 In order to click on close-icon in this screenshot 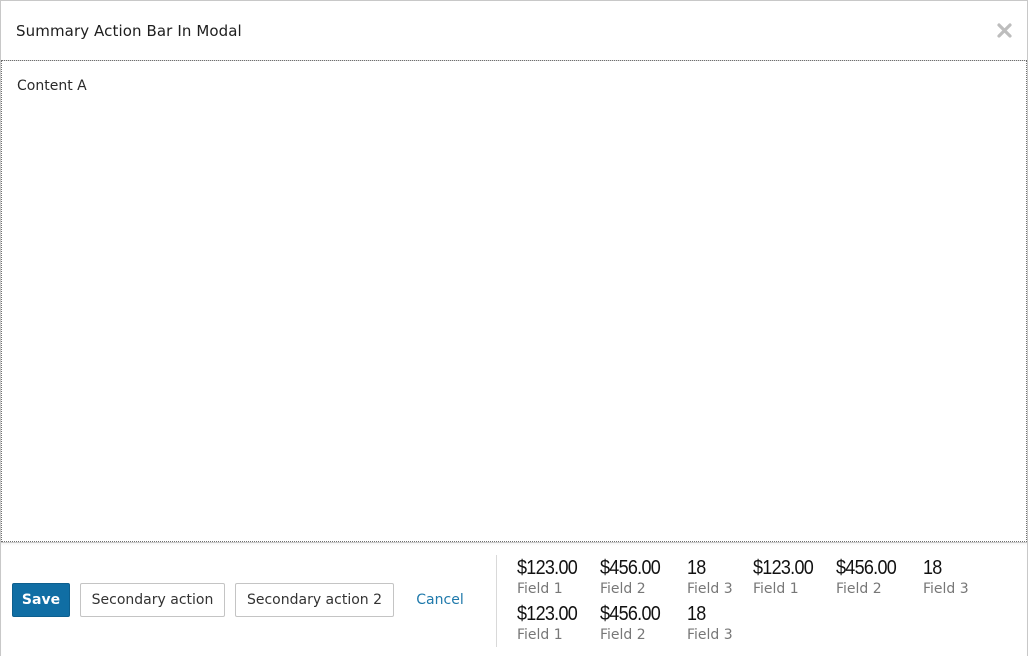, I will do `click(1004, 30)`.